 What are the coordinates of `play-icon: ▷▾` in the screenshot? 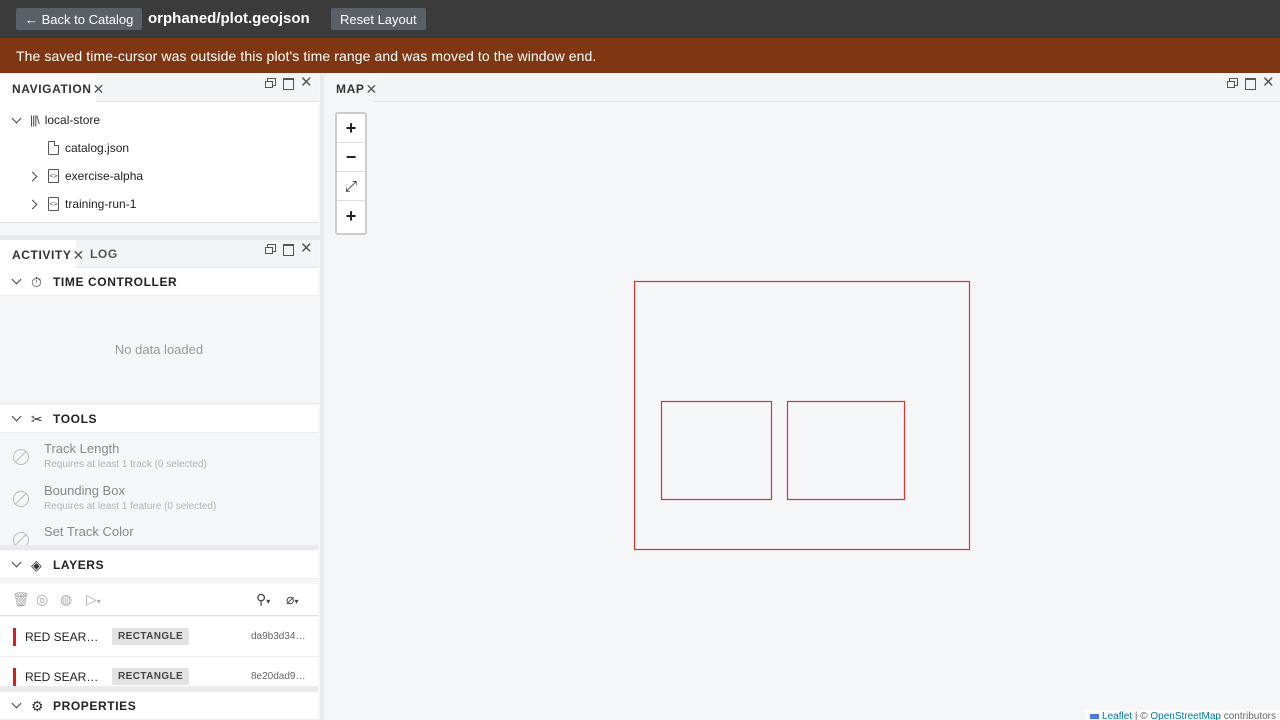 It's located at (93, 599).